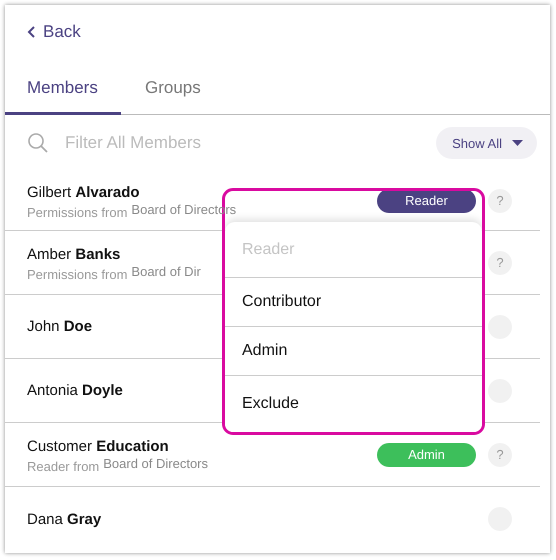  I want to click on role-option: Admin, so click(353, 351).